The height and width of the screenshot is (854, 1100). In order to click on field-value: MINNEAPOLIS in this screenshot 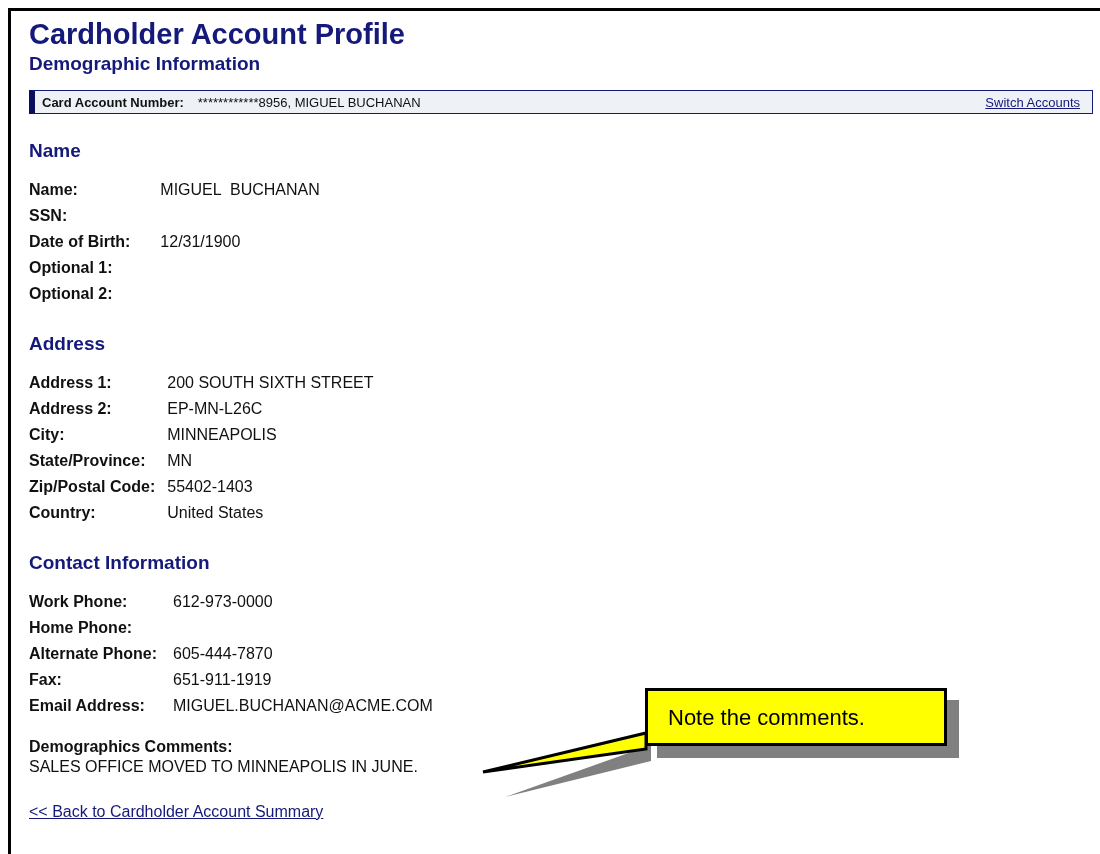, I will do `click(222, 435)`.